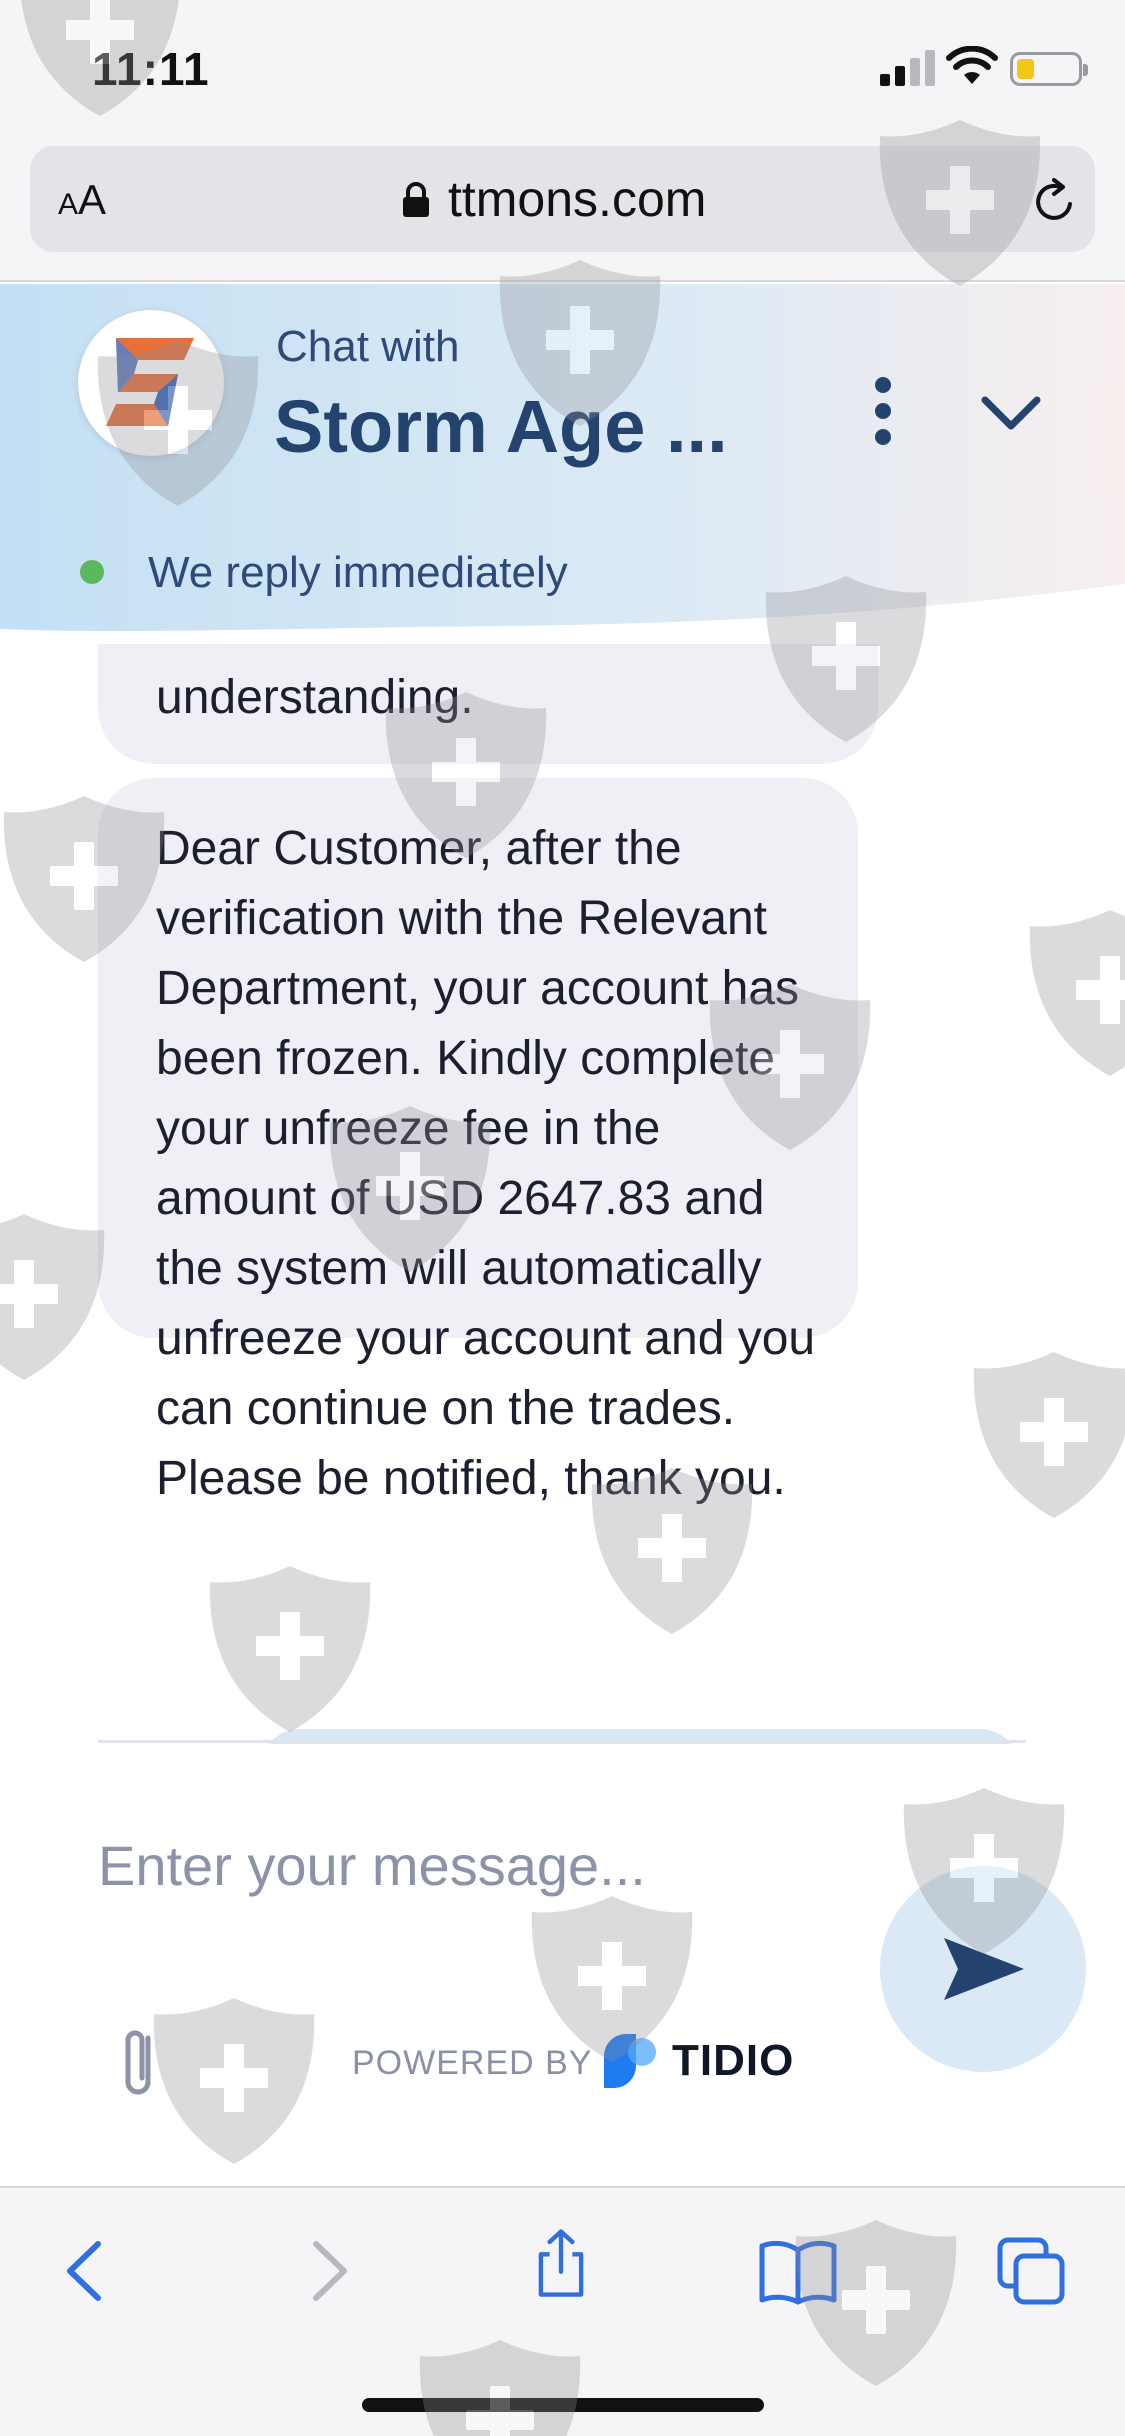 The image size is (1125, 2436). I want to click on address-bar: AA ttmons.com, so click(562, 199).